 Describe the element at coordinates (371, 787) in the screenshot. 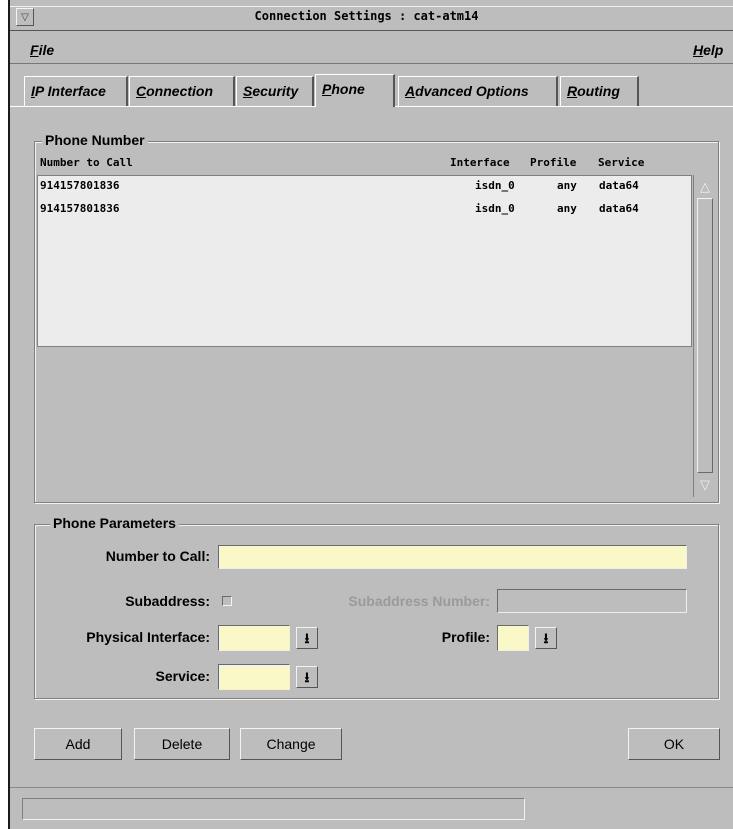

I see `separator` at that location.